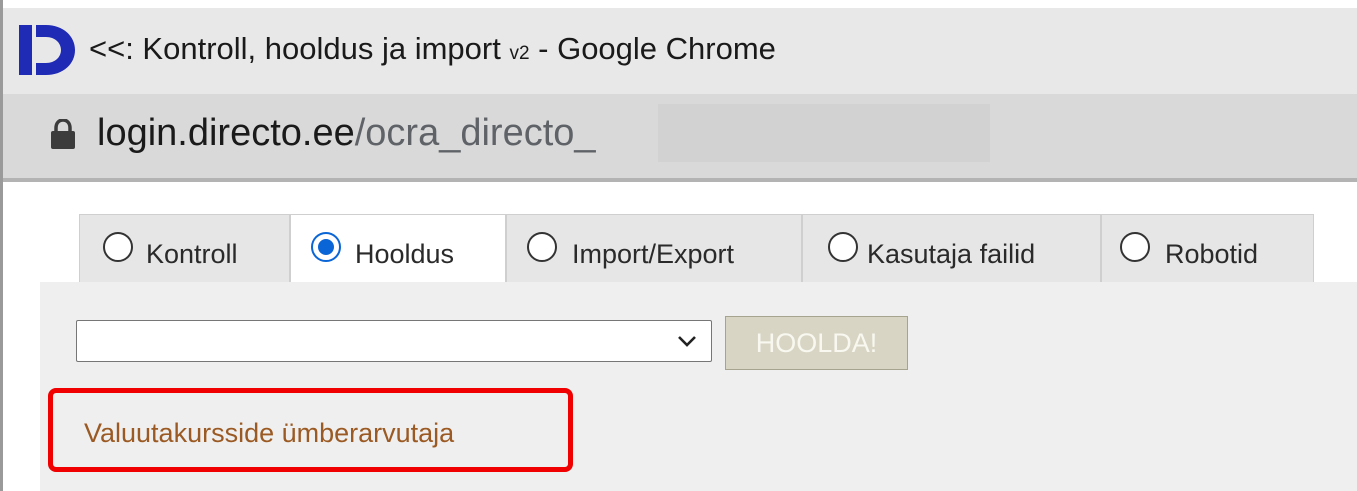 The height and width of the screenshot is (491, 1357). I want to click on radio-robotid, so click(1135, 247).